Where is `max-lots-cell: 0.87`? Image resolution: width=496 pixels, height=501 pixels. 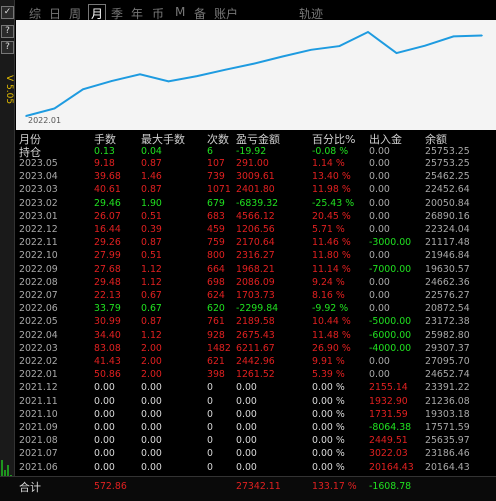
max-lots-cell: 0.87 is located at coordinates (151, 190).